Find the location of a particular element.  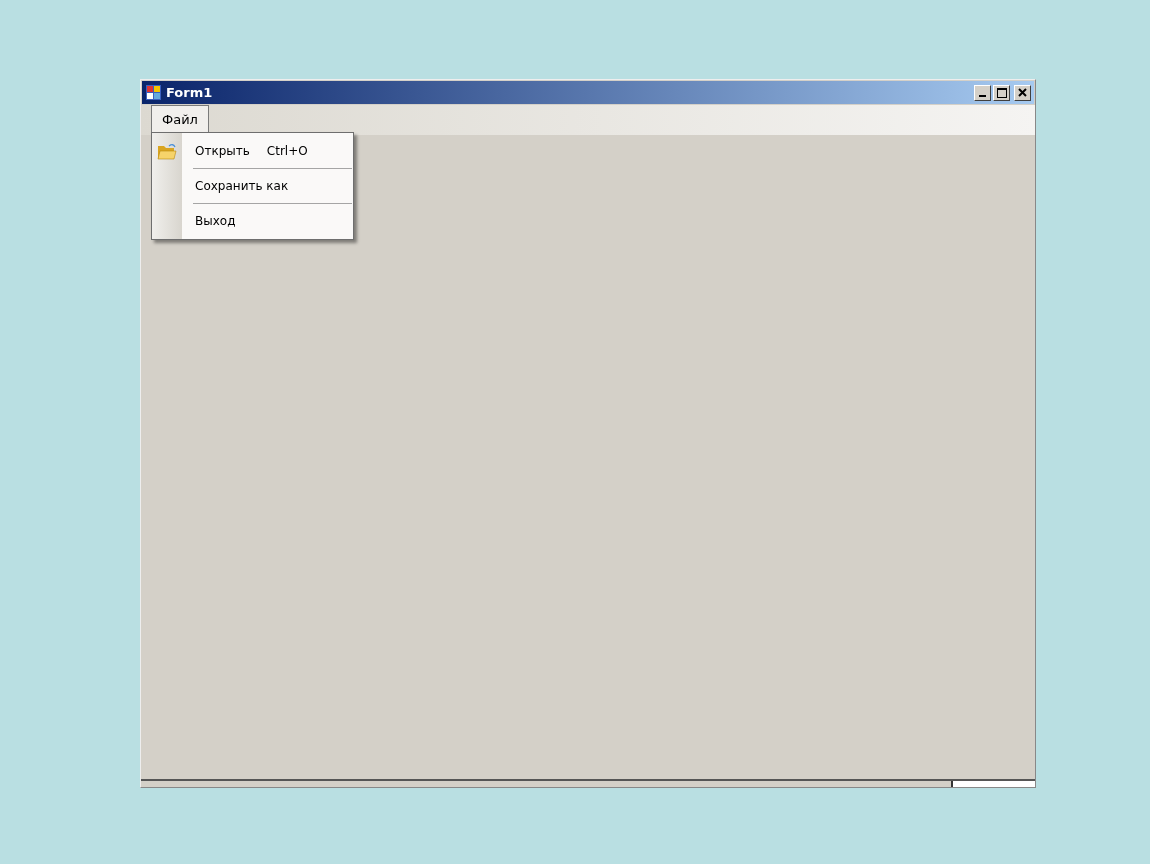

close-button is located at coordinates (1022, 92).